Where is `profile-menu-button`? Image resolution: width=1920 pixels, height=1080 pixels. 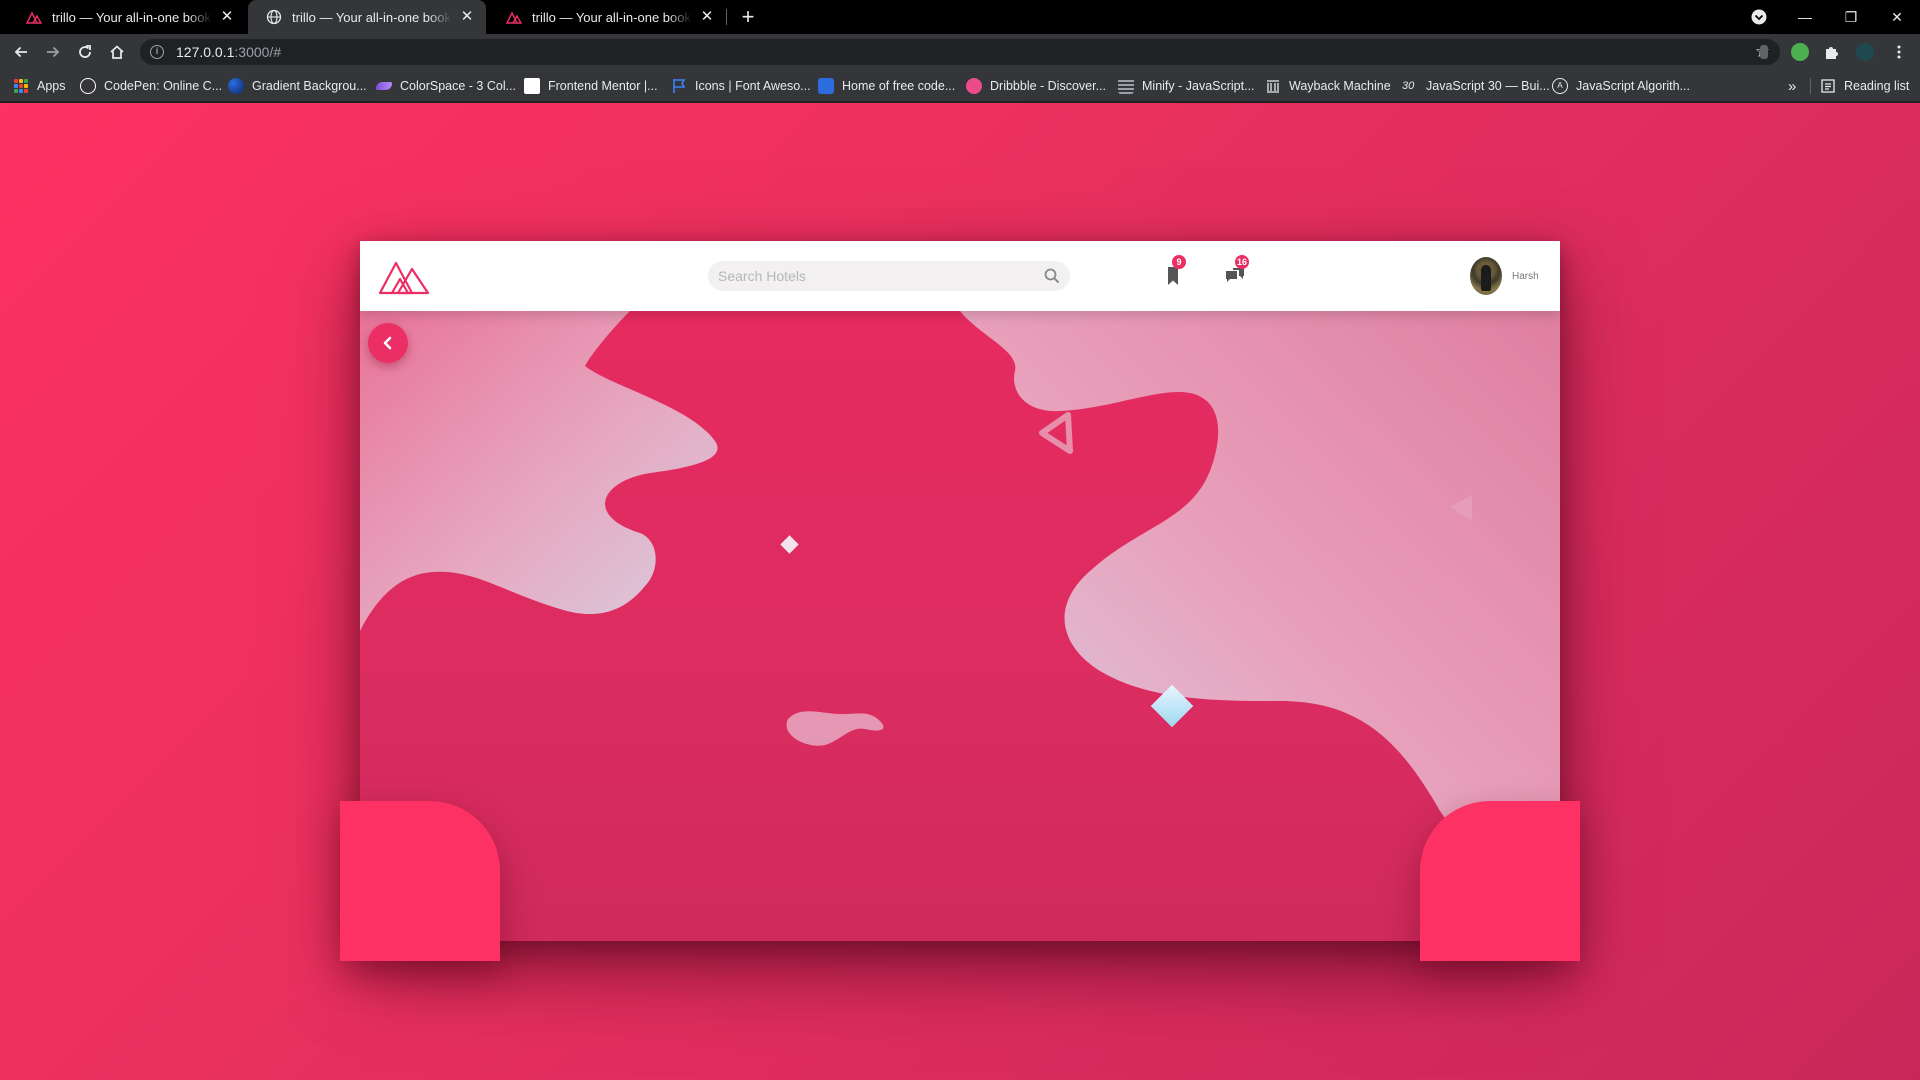 profile-menu-button is located at coordinates (1759, 17).